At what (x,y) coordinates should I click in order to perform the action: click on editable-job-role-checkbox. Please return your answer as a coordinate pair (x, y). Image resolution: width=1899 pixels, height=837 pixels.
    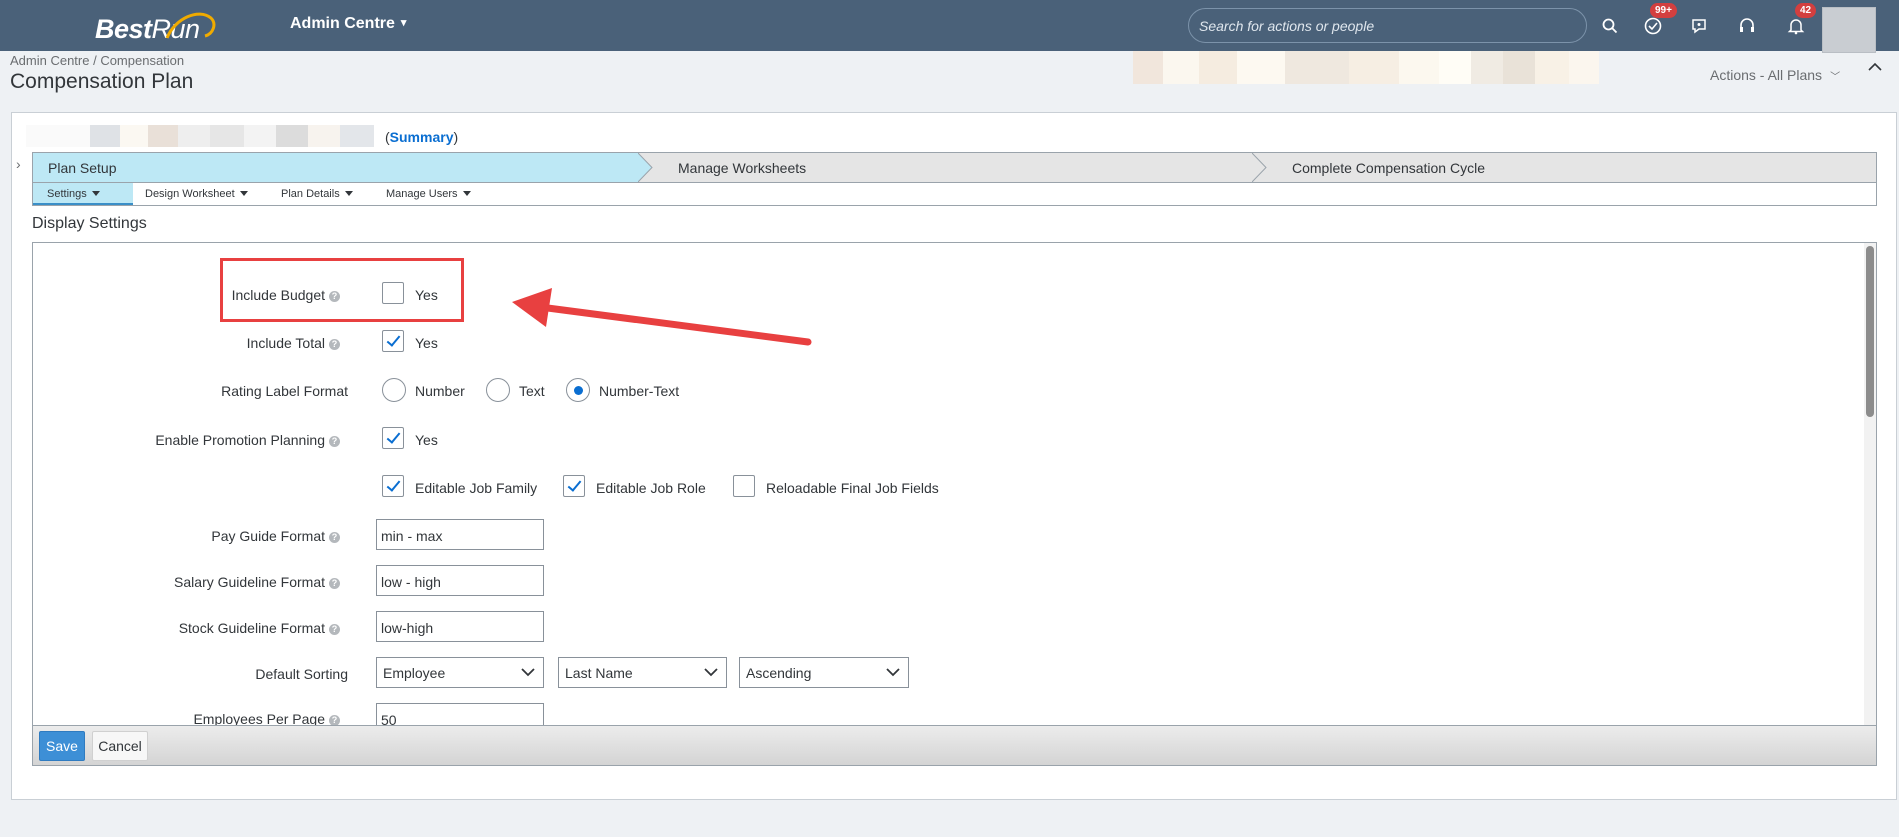
    Looking at the image, I should click on (574, 486).